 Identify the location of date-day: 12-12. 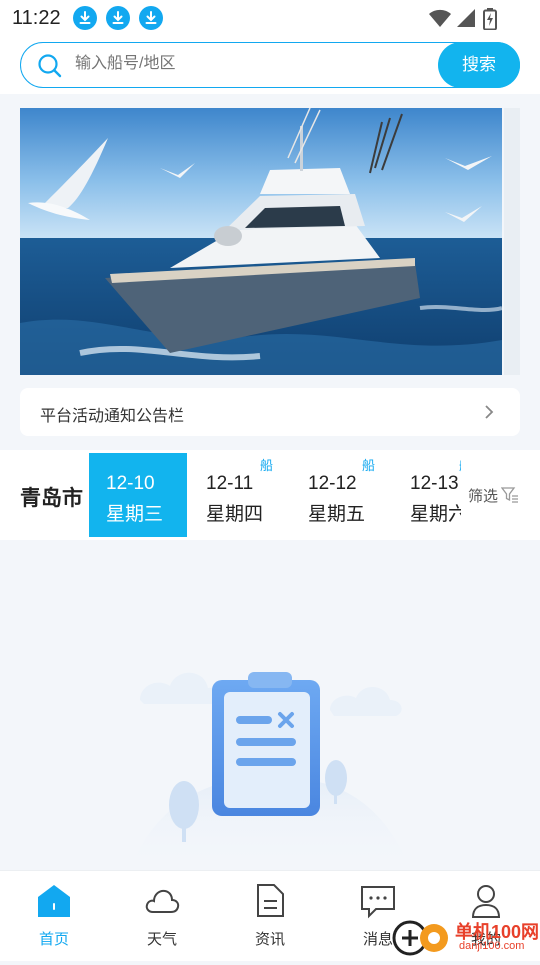
(332, 483).